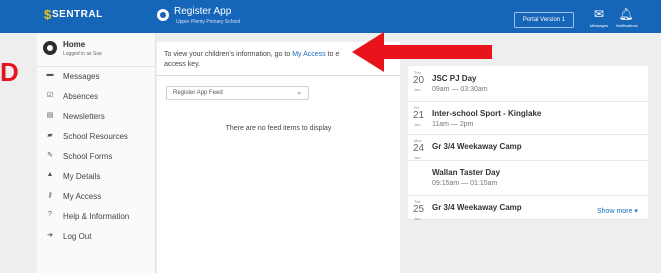 The image size is (661, 273). I want to click on event-day: 20, so click(419, 80).